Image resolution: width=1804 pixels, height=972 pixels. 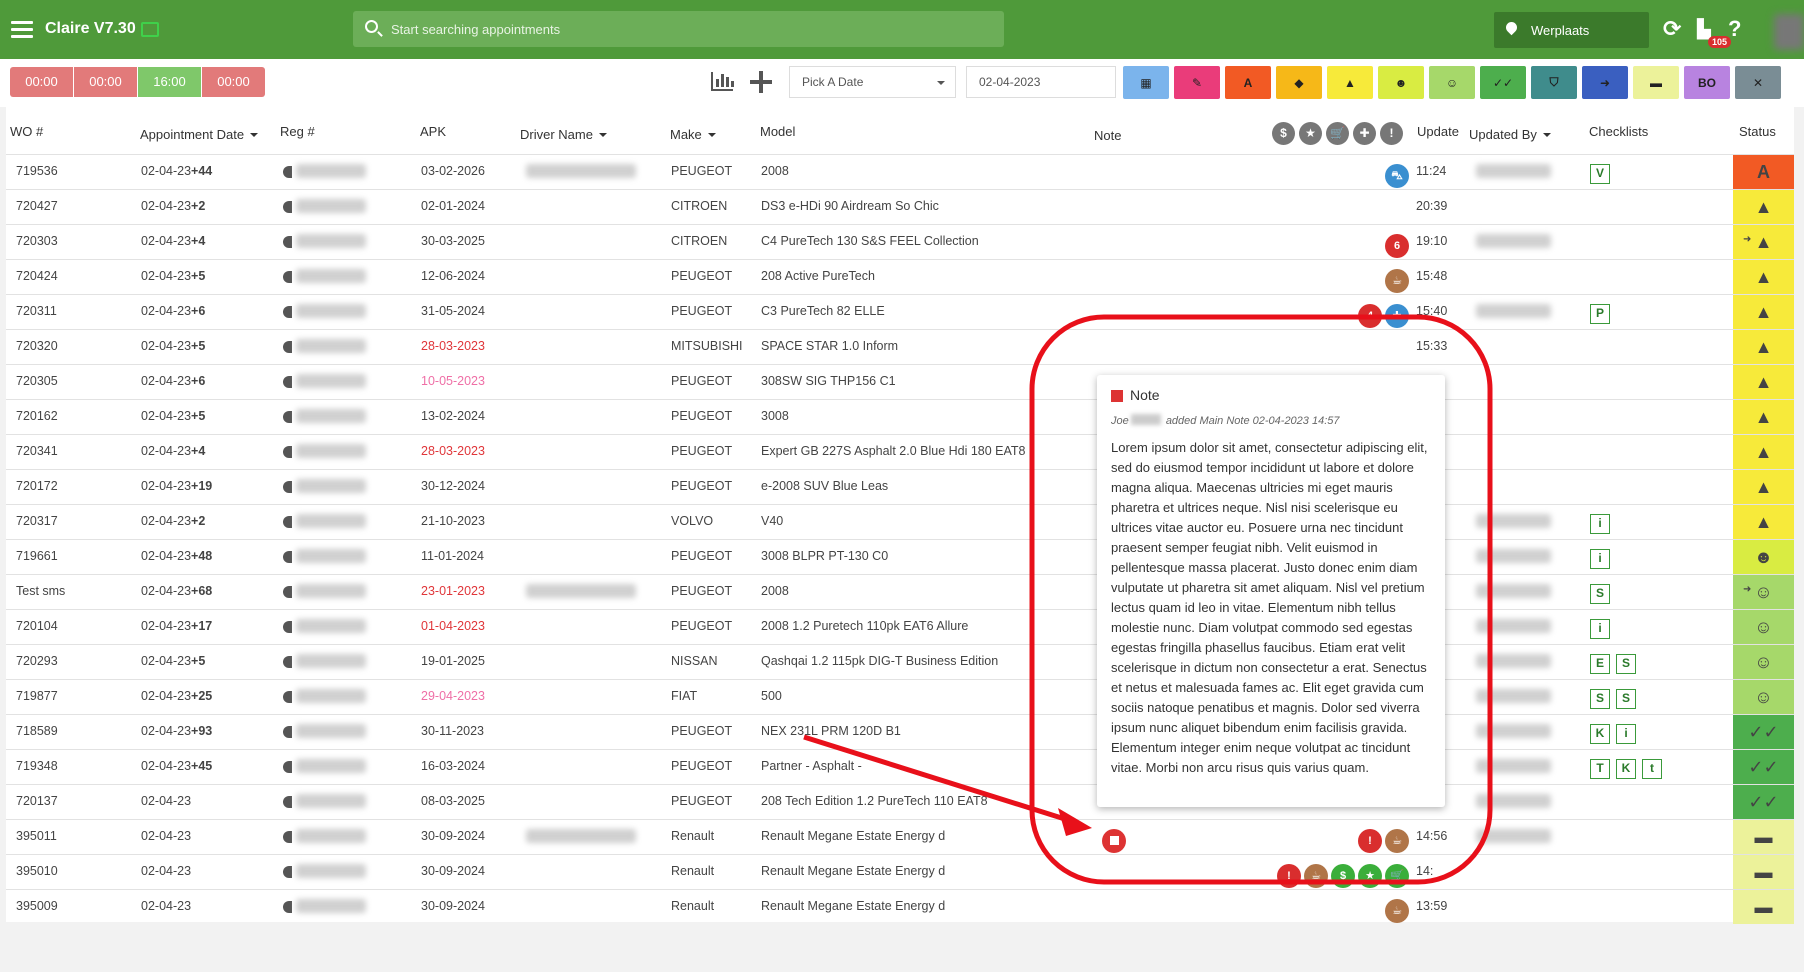 I want to click on wo-number: 395010, so click(x=37, y=871).